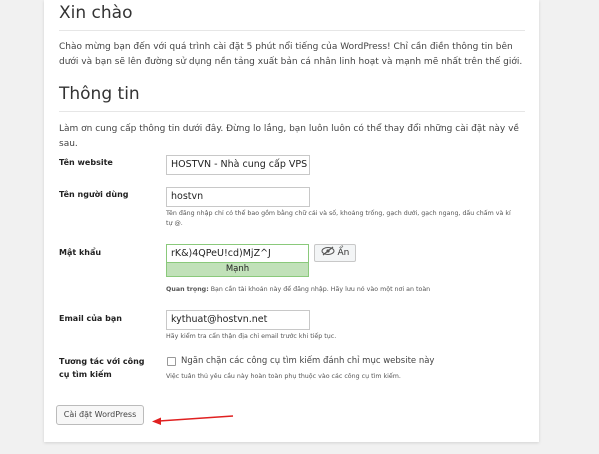 The image size is (599, 454). Describe the element at coordinates (90, 318) in the screenshot. I see `email-label: Email của bạn` at that location.